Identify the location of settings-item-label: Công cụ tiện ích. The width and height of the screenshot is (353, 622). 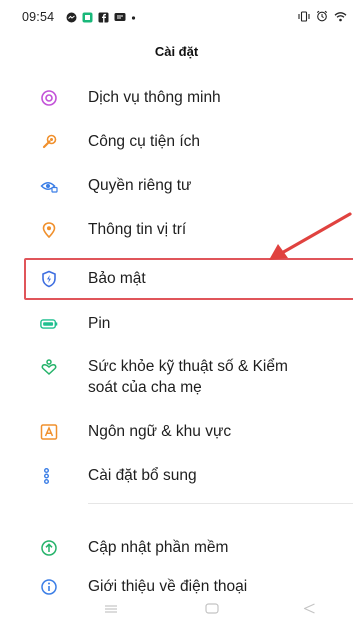
(144, 141).